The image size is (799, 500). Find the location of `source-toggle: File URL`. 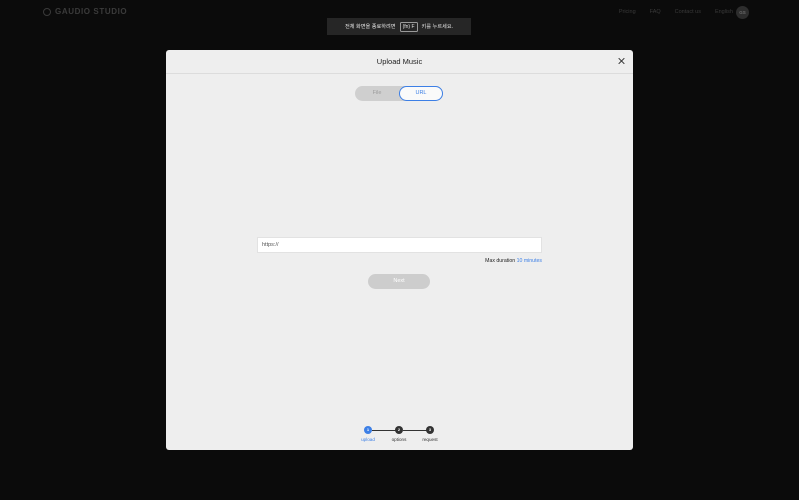

source-toggle: File URL is located at coordinates (399, 93).